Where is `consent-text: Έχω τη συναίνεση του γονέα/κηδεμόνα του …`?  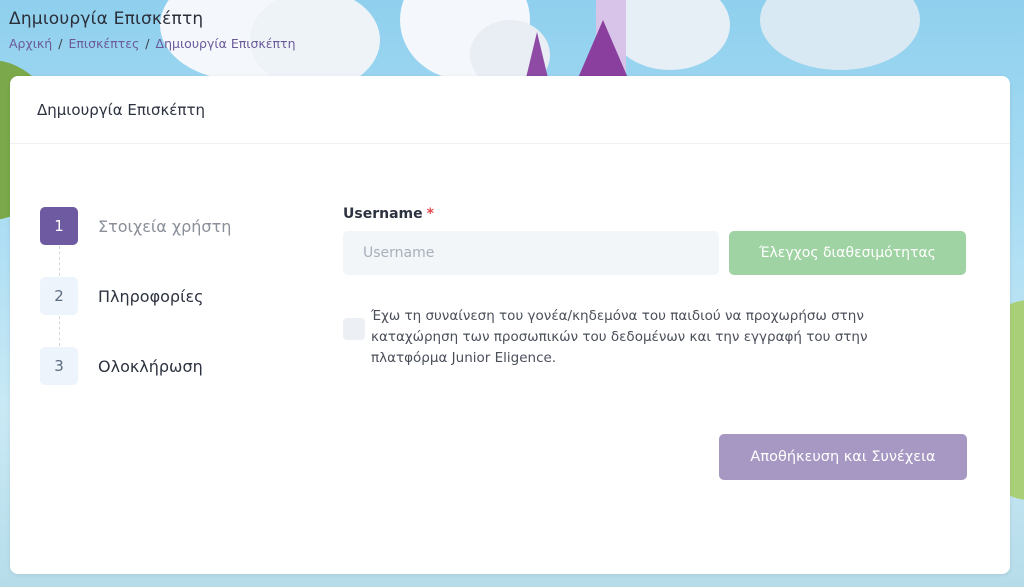
consent-text: Έχω τη συναίνεση του γονέα/κηδεμόνα του … is located at coordinates (619, 337).